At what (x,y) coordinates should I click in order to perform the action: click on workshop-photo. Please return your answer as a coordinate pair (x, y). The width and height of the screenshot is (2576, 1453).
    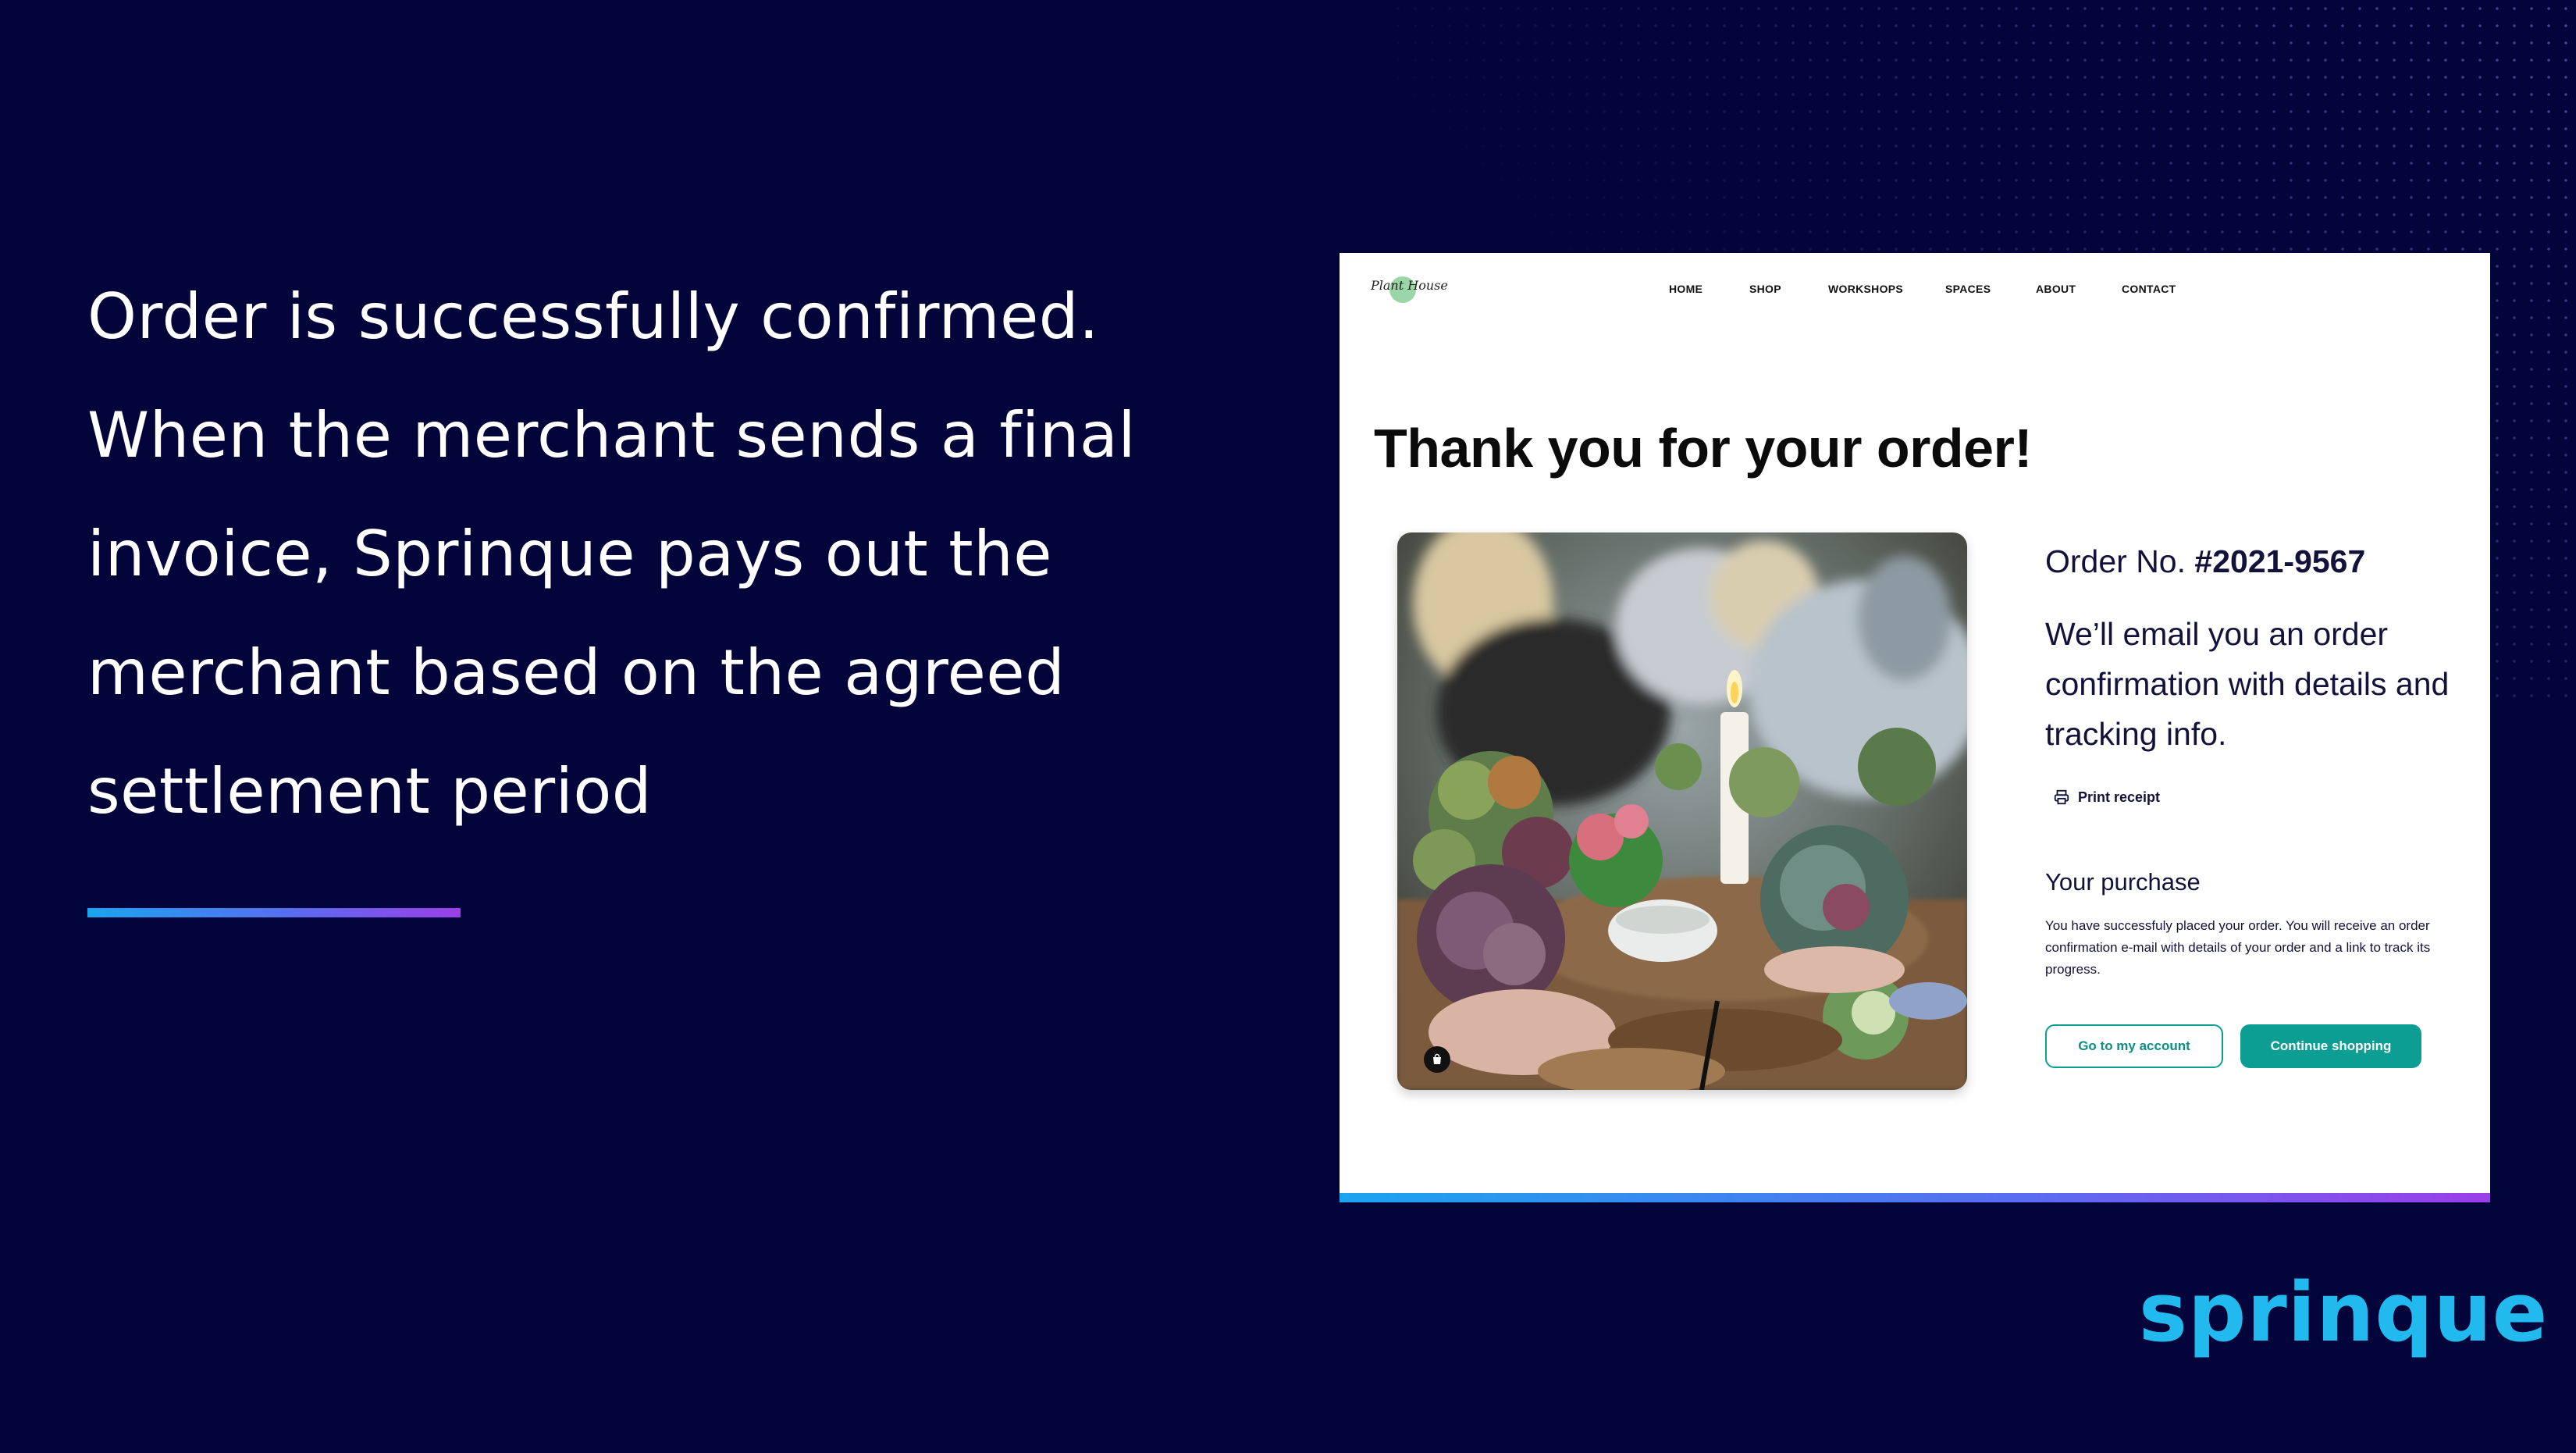
    Looking at the image, I should click on (1682, 811).